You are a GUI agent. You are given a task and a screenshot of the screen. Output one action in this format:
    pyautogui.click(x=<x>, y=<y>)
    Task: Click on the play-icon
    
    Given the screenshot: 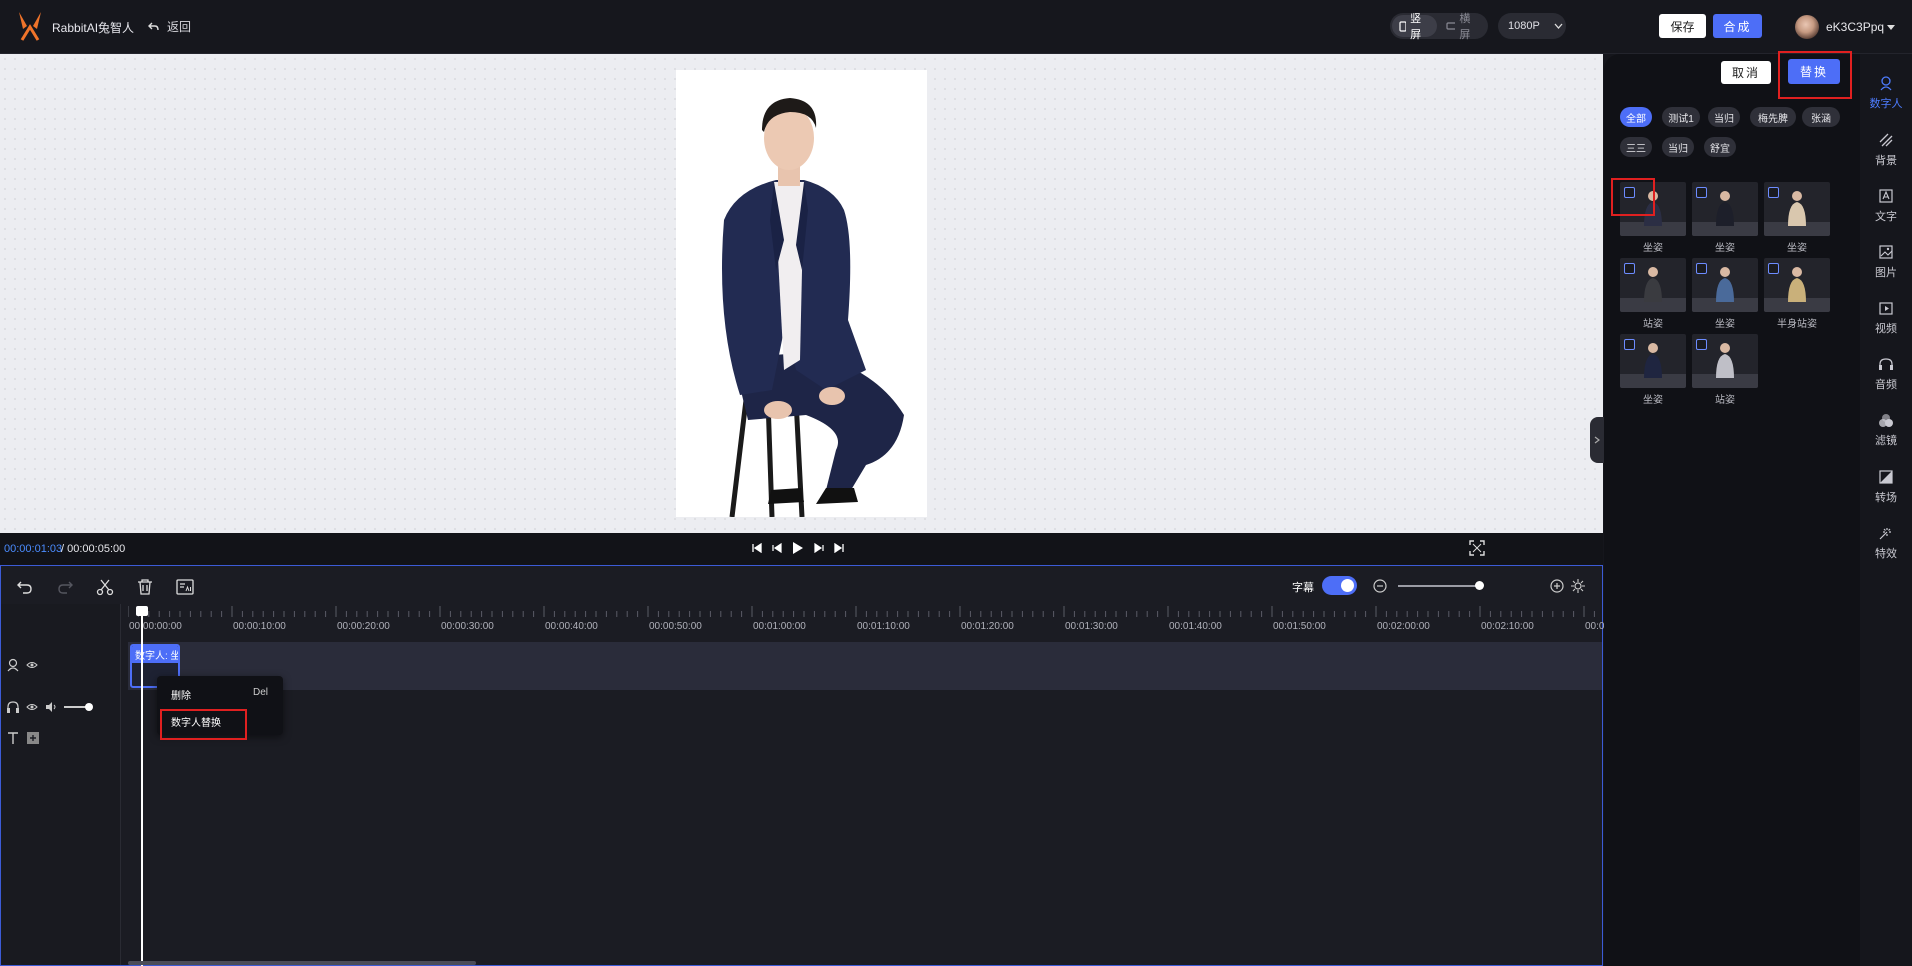 What is the action you would take?
    pyautogui.click(x=798, y=548)
    